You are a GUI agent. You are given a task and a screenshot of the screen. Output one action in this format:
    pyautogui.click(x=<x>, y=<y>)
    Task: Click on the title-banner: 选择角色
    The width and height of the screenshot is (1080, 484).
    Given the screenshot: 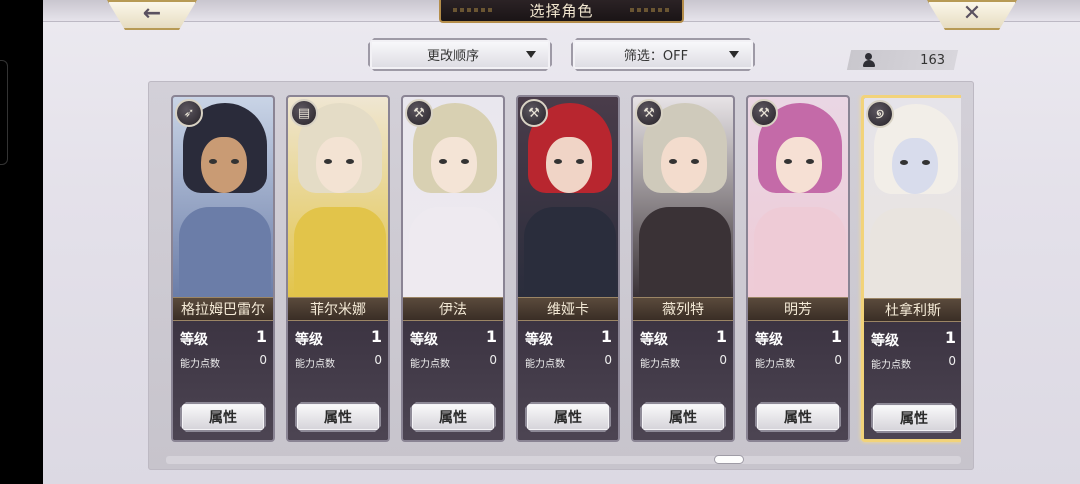 What is the action you would take?
    pyautogui.click(x=561, y=11)
    